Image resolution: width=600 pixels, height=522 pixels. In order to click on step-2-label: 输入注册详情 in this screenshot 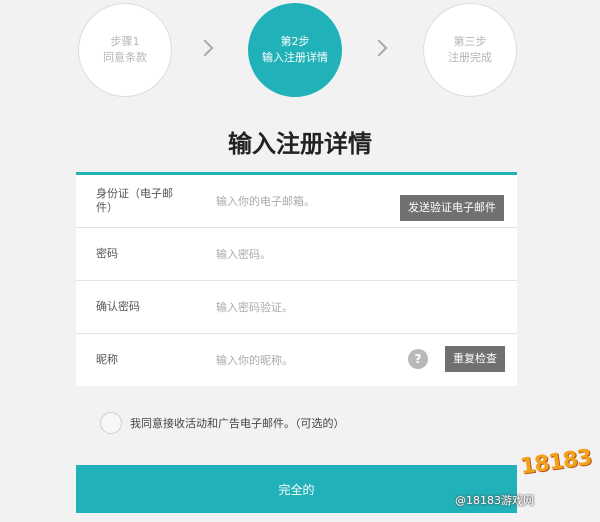, I will do `click(295, 57)`.